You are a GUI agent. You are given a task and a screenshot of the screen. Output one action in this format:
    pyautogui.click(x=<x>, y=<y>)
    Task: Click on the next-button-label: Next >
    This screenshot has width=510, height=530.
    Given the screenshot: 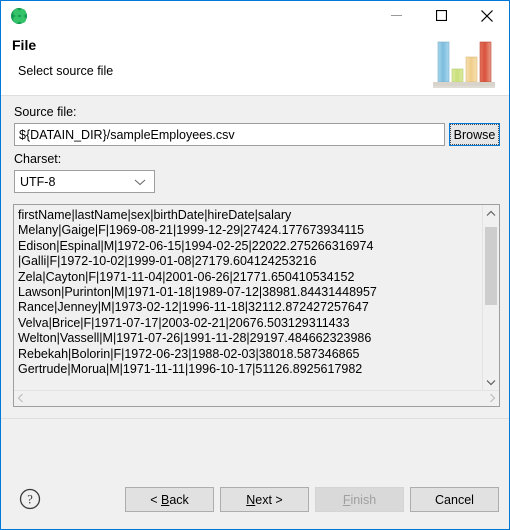 What is the action you would take?
    pyautogui.click(x=264, y=499)
    